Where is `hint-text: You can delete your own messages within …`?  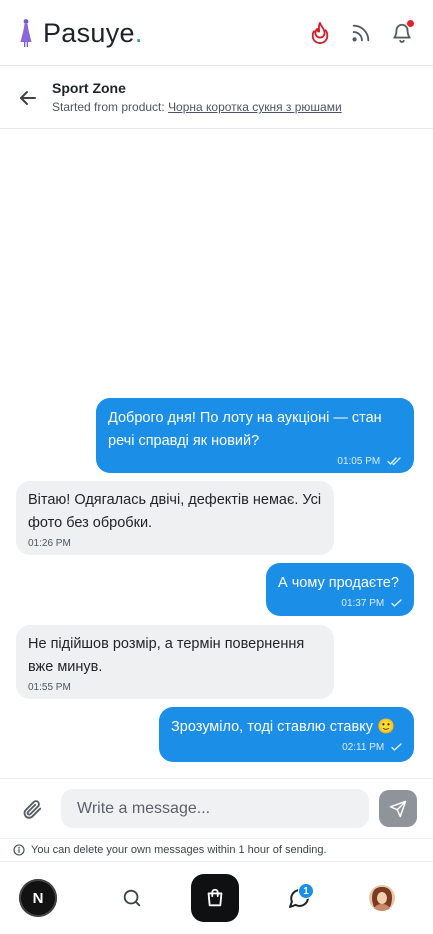
hint-text: You can delete your own messages within … is located at coordinates (179, 850).